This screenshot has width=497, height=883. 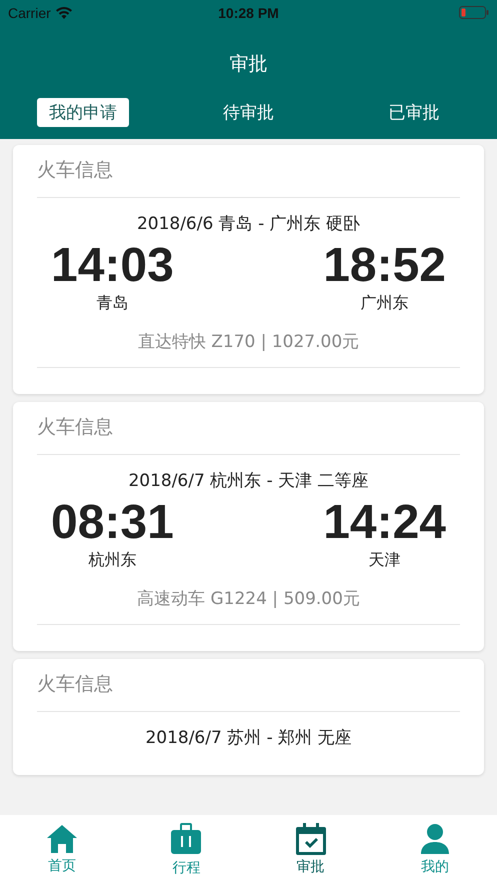 I want to click on arrival-time: 18:52, so click(x=384, y=266).